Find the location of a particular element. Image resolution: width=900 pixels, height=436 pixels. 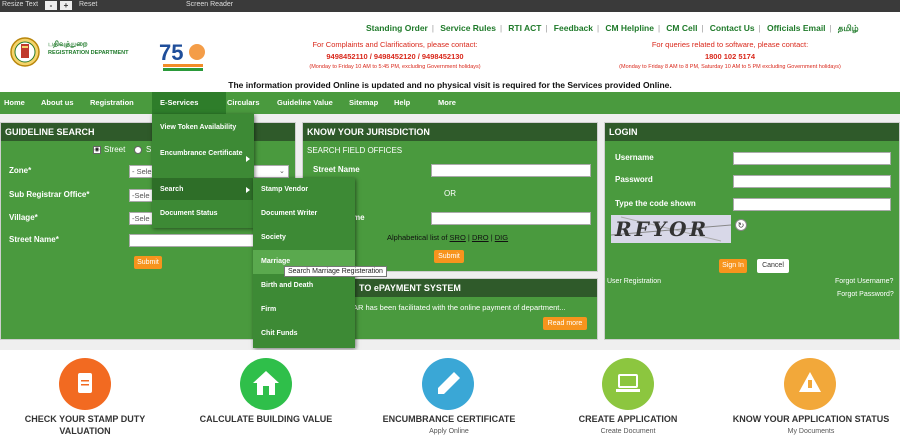

stamp-duty-title-line2: VALUATION is located at coordinates (85, 431).